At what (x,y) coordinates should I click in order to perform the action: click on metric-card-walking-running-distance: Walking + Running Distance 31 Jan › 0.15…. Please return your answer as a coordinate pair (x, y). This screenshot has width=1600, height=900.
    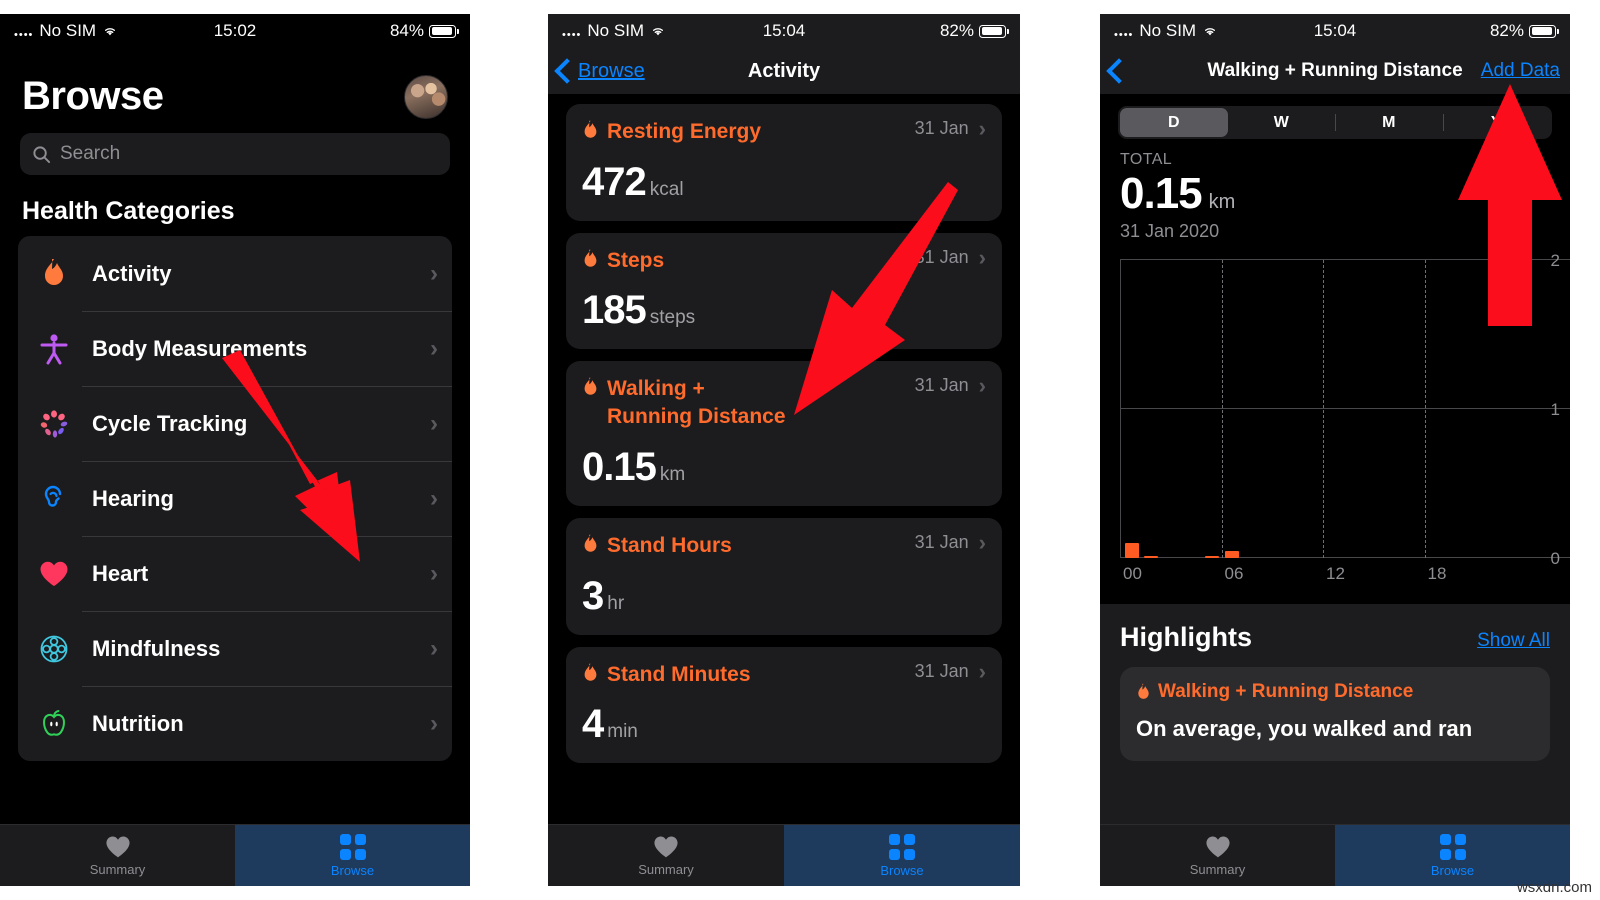
    Looking at the image, I should click on (784, 433).